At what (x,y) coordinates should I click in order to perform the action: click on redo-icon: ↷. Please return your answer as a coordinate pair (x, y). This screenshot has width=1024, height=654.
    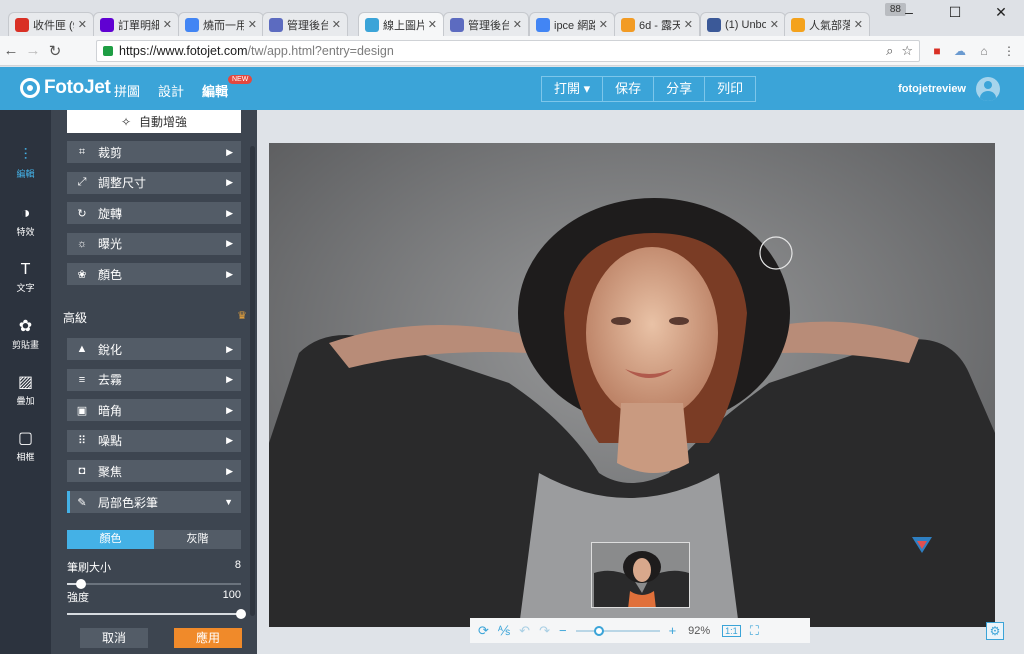
    Looking at the image, I should click on (544, 631).